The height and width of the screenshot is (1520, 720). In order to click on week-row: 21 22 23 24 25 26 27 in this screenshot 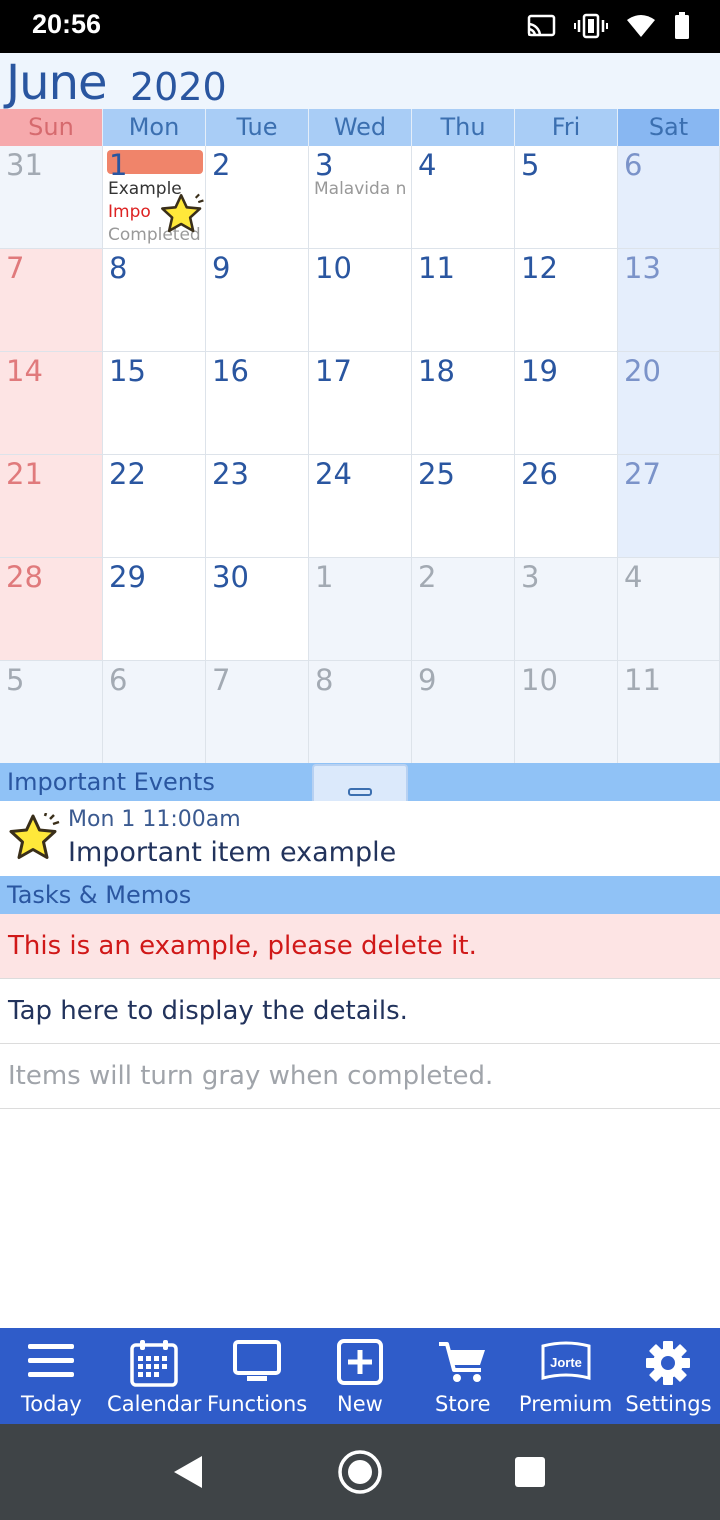, I will do `click(360, 506)`.